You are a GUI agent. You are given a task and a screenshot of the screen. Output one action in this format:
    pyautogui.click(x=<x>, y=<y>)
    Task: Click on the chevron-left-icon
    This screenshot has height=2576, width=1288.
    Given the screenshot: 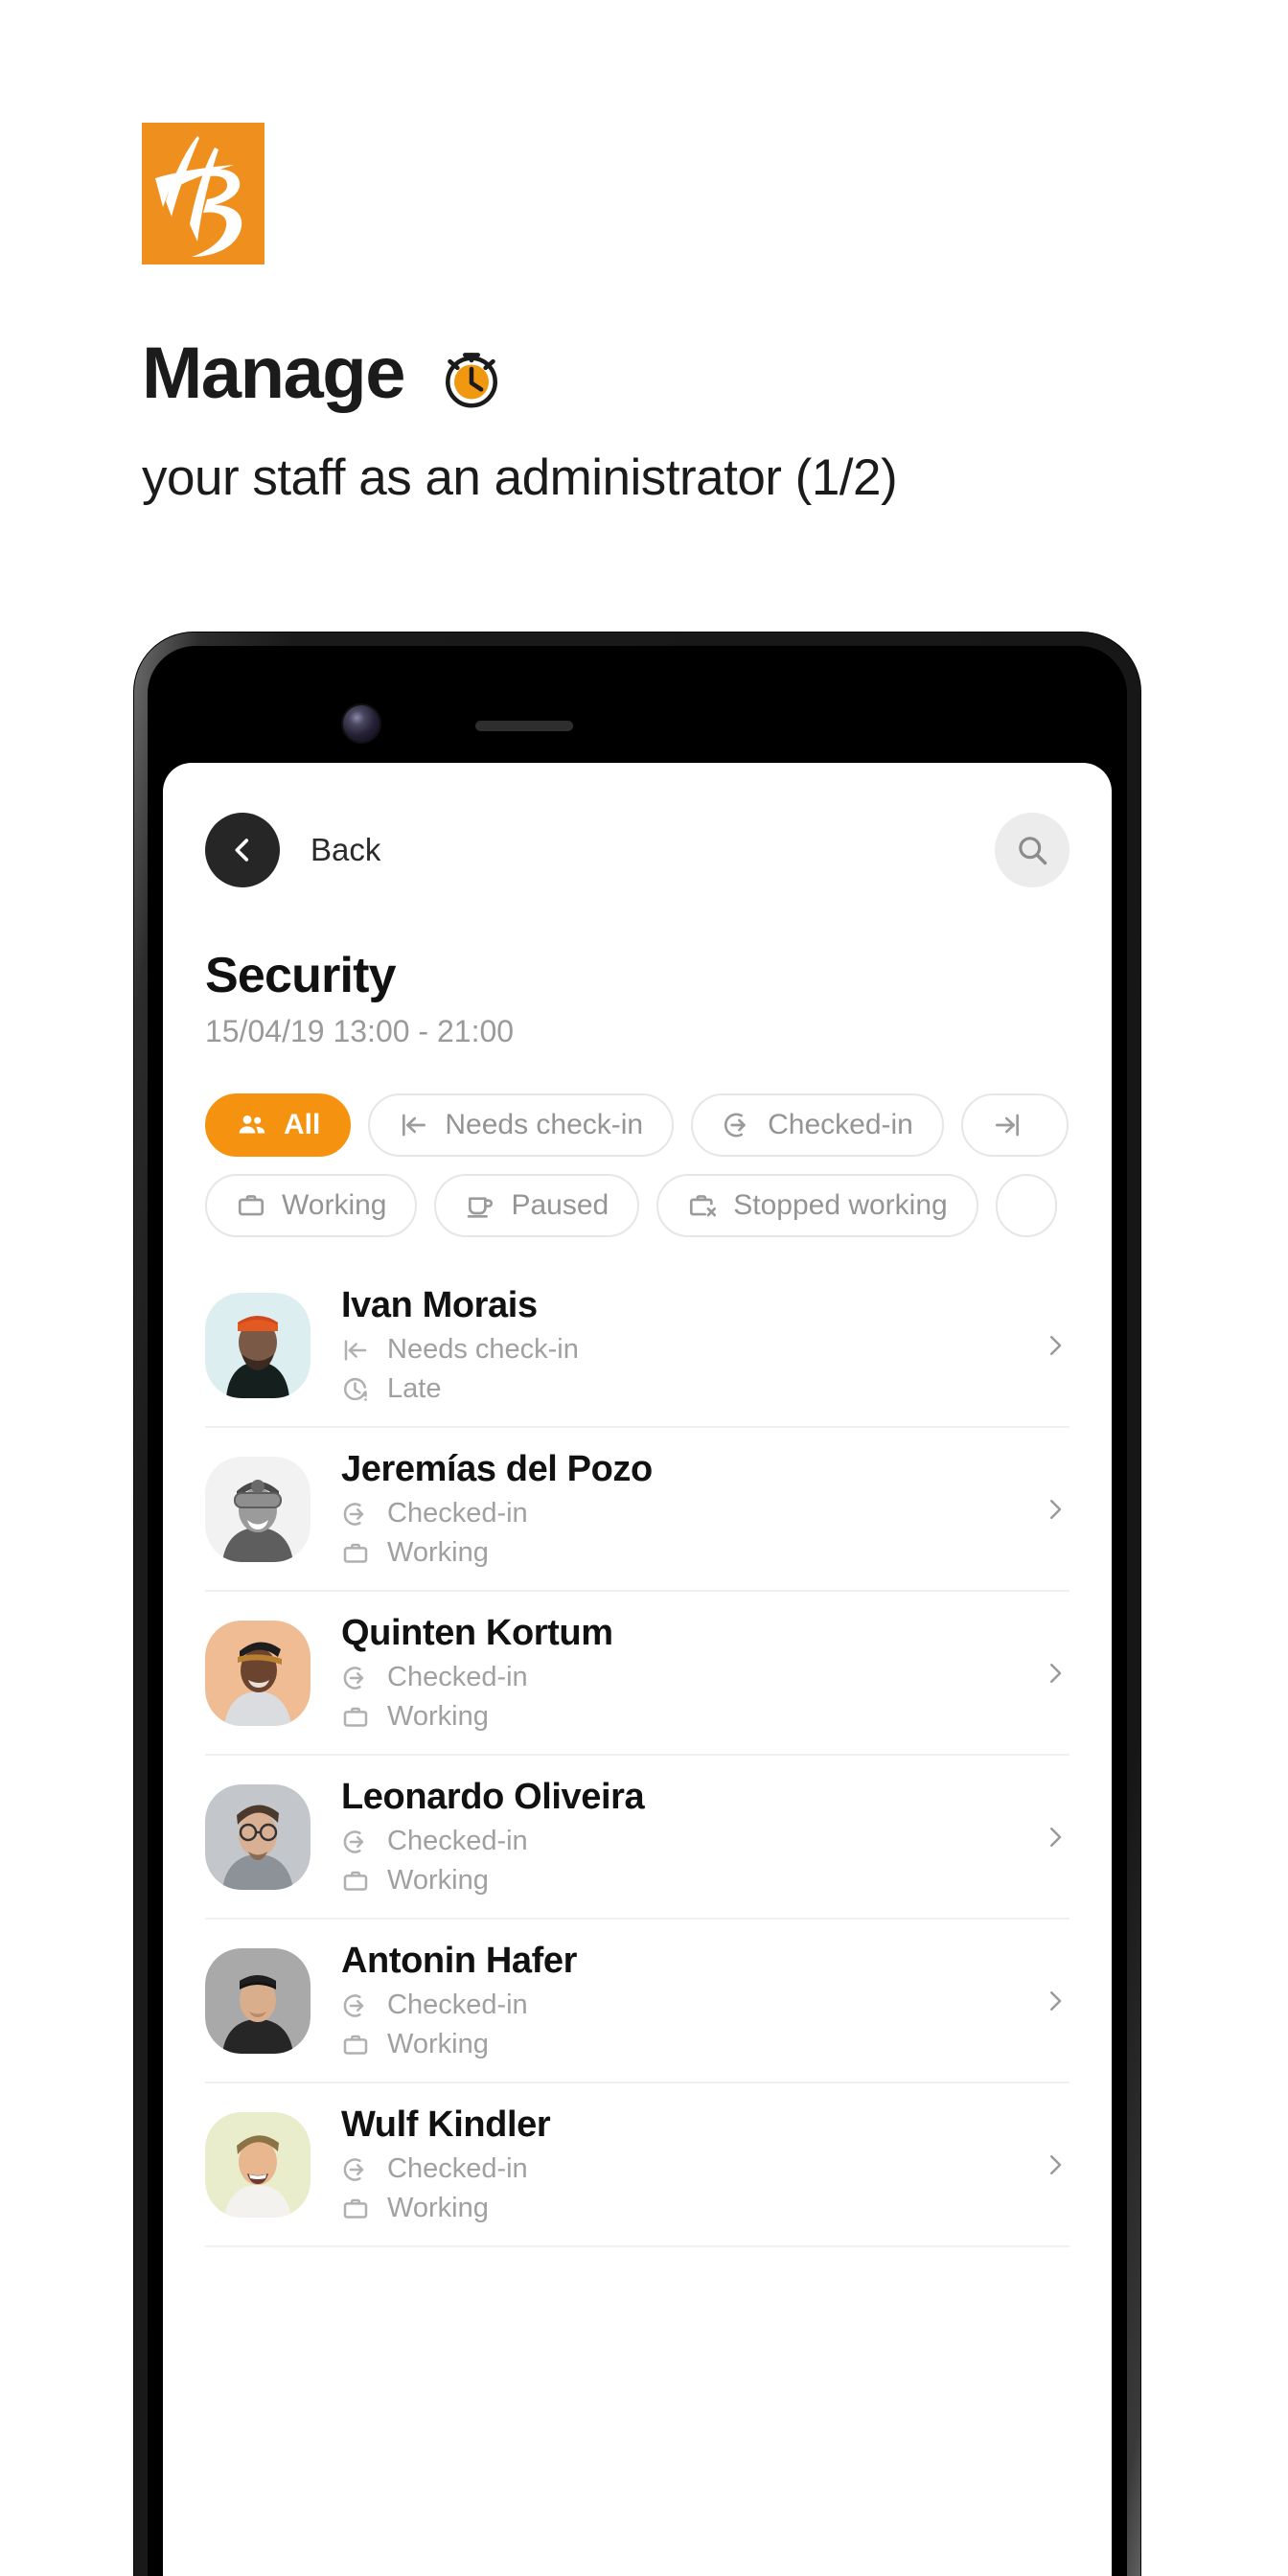 What is the action you would take?
    pyautogui.click(x=242, y=851)
    